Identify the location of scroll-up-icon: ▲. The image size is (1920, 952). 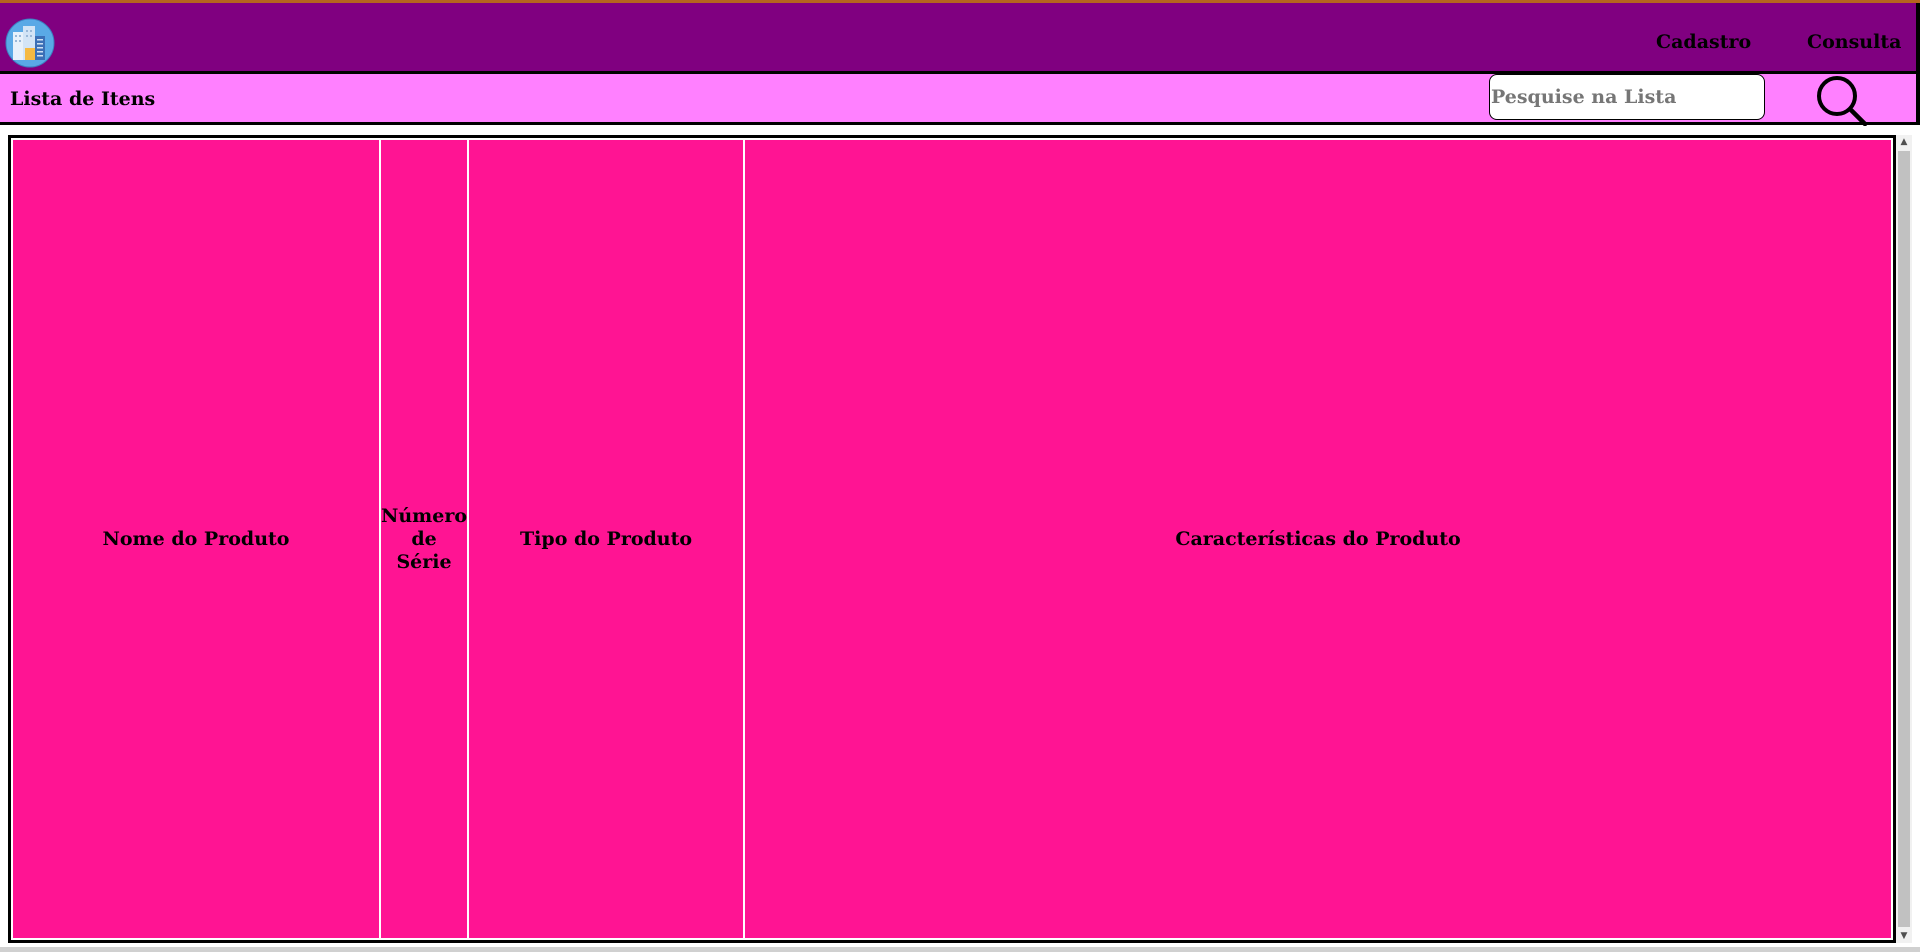
(1904, 142).